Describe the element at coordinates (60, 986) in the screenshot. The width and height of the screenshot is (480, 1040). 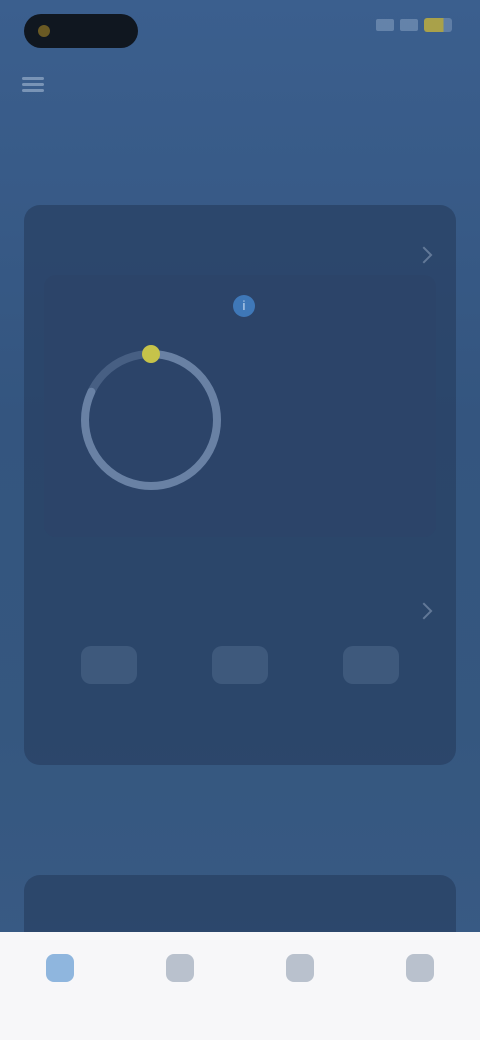
I see `tab-home` at that location.